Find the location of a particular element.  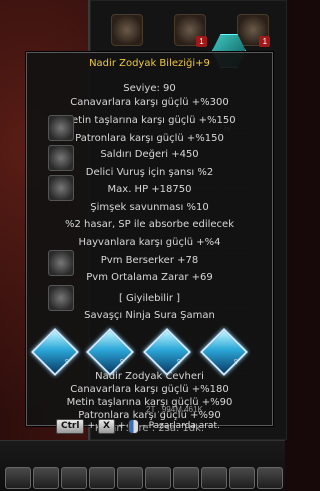

stat-line: %2 hasar, SP ile absorbe edilecek is located at coordinates (149, 224).